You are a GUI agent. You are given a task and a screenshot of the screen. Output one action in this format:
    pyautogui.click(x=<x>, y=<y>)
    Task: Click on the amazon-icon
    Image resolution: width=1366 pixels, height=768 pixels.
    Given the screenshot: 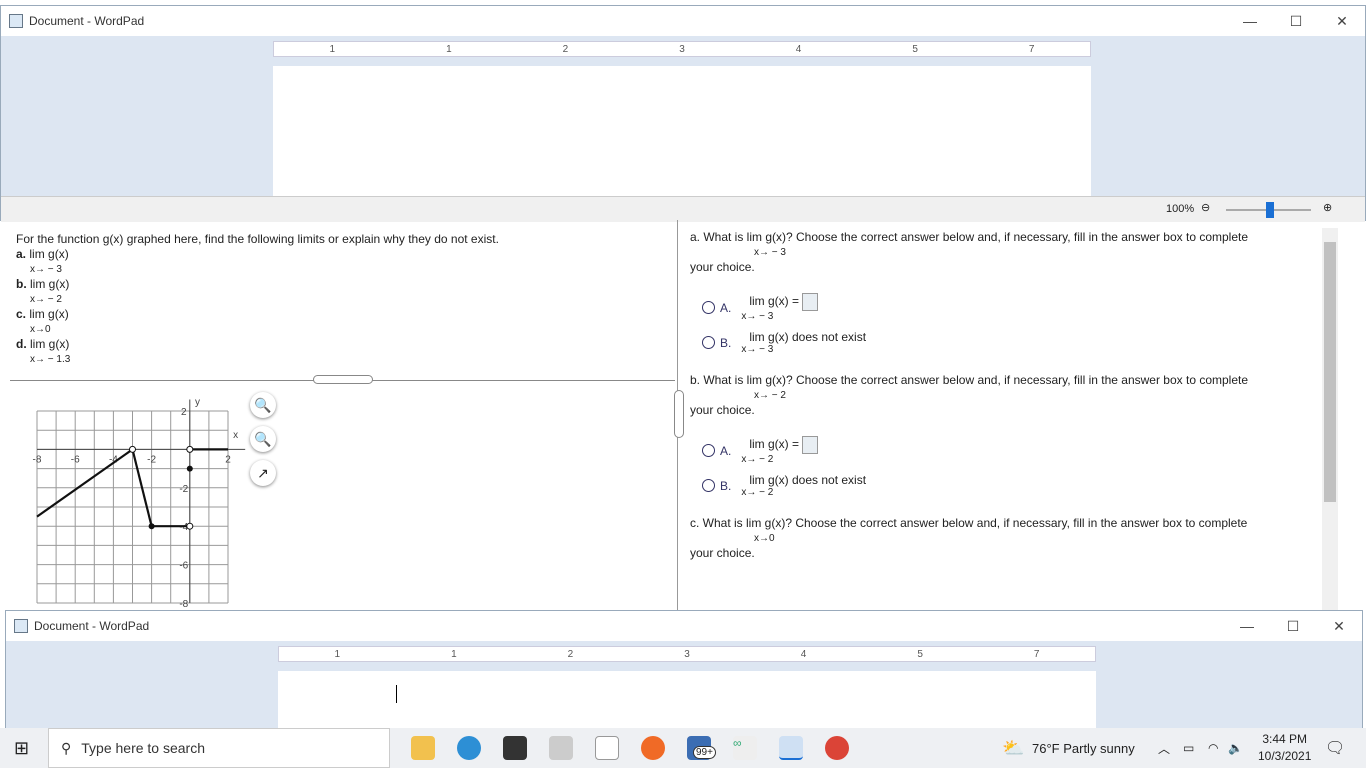 What is the action you would take?
    pyautogui.click(x=607, y=748)
    